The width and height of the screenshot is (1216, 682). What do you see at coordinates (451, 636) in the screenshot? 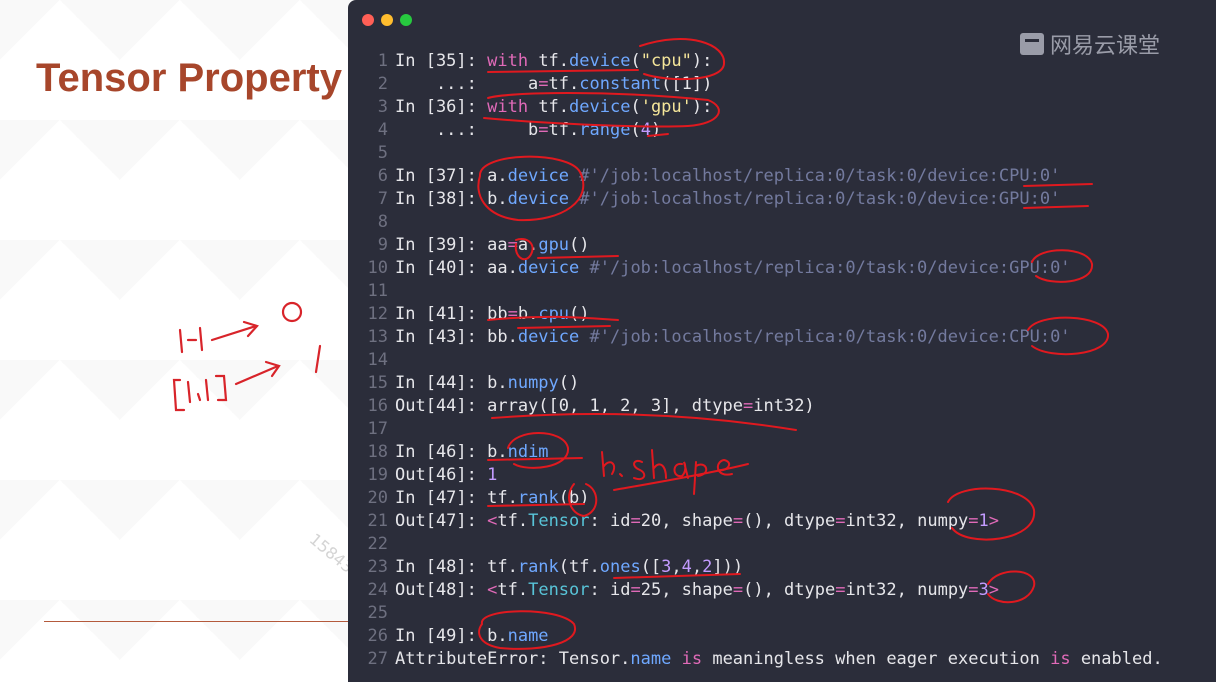
I see `code-token: In [49]: b.` at bounding box center [451, 636].